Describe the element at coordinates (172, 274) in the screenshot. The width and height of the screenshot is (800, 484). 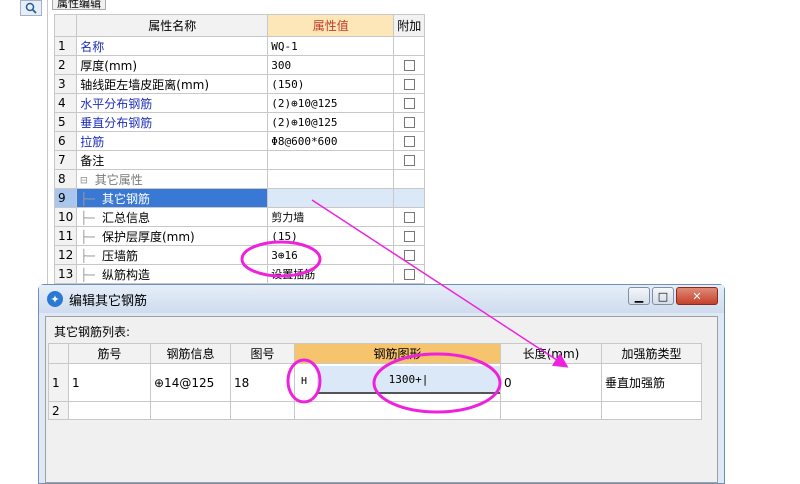
I see `property-name-cell: ├─ 纵筋构造` at that location.